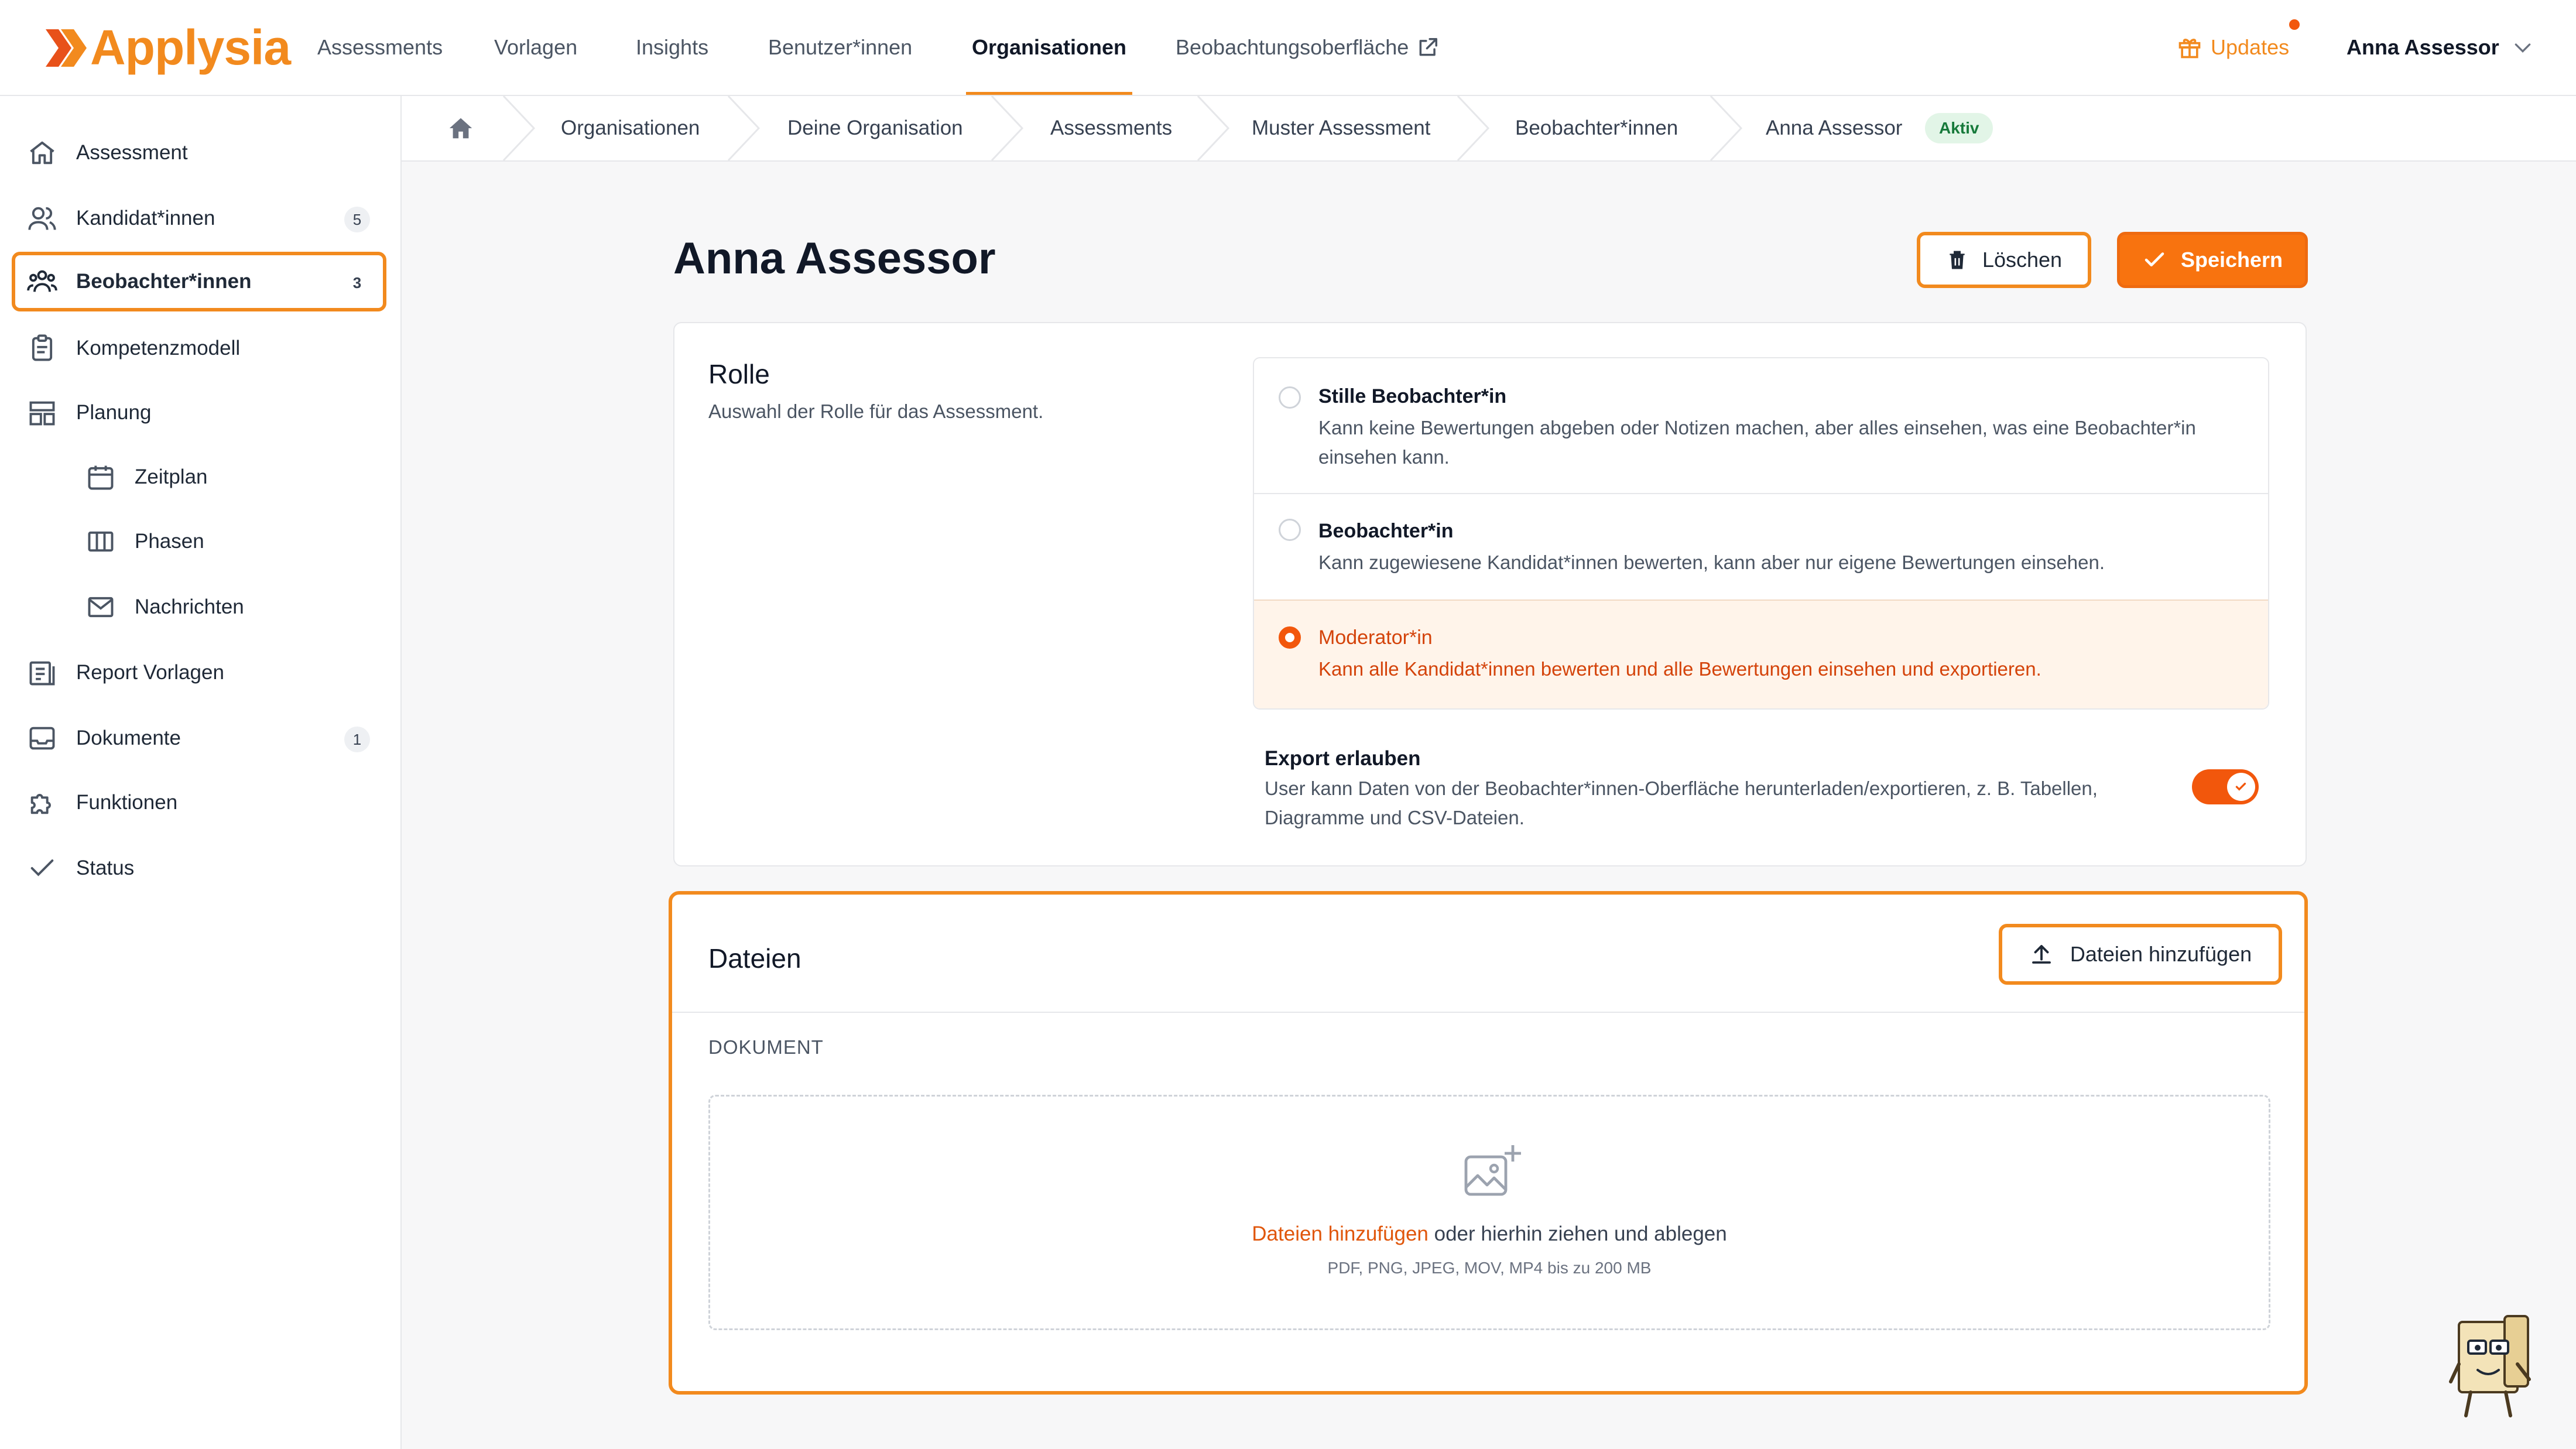  Describe the element at coordinates (145, 218) in the screenshot. I see `sidebar-item-label: Kandidat*innen` at that location.